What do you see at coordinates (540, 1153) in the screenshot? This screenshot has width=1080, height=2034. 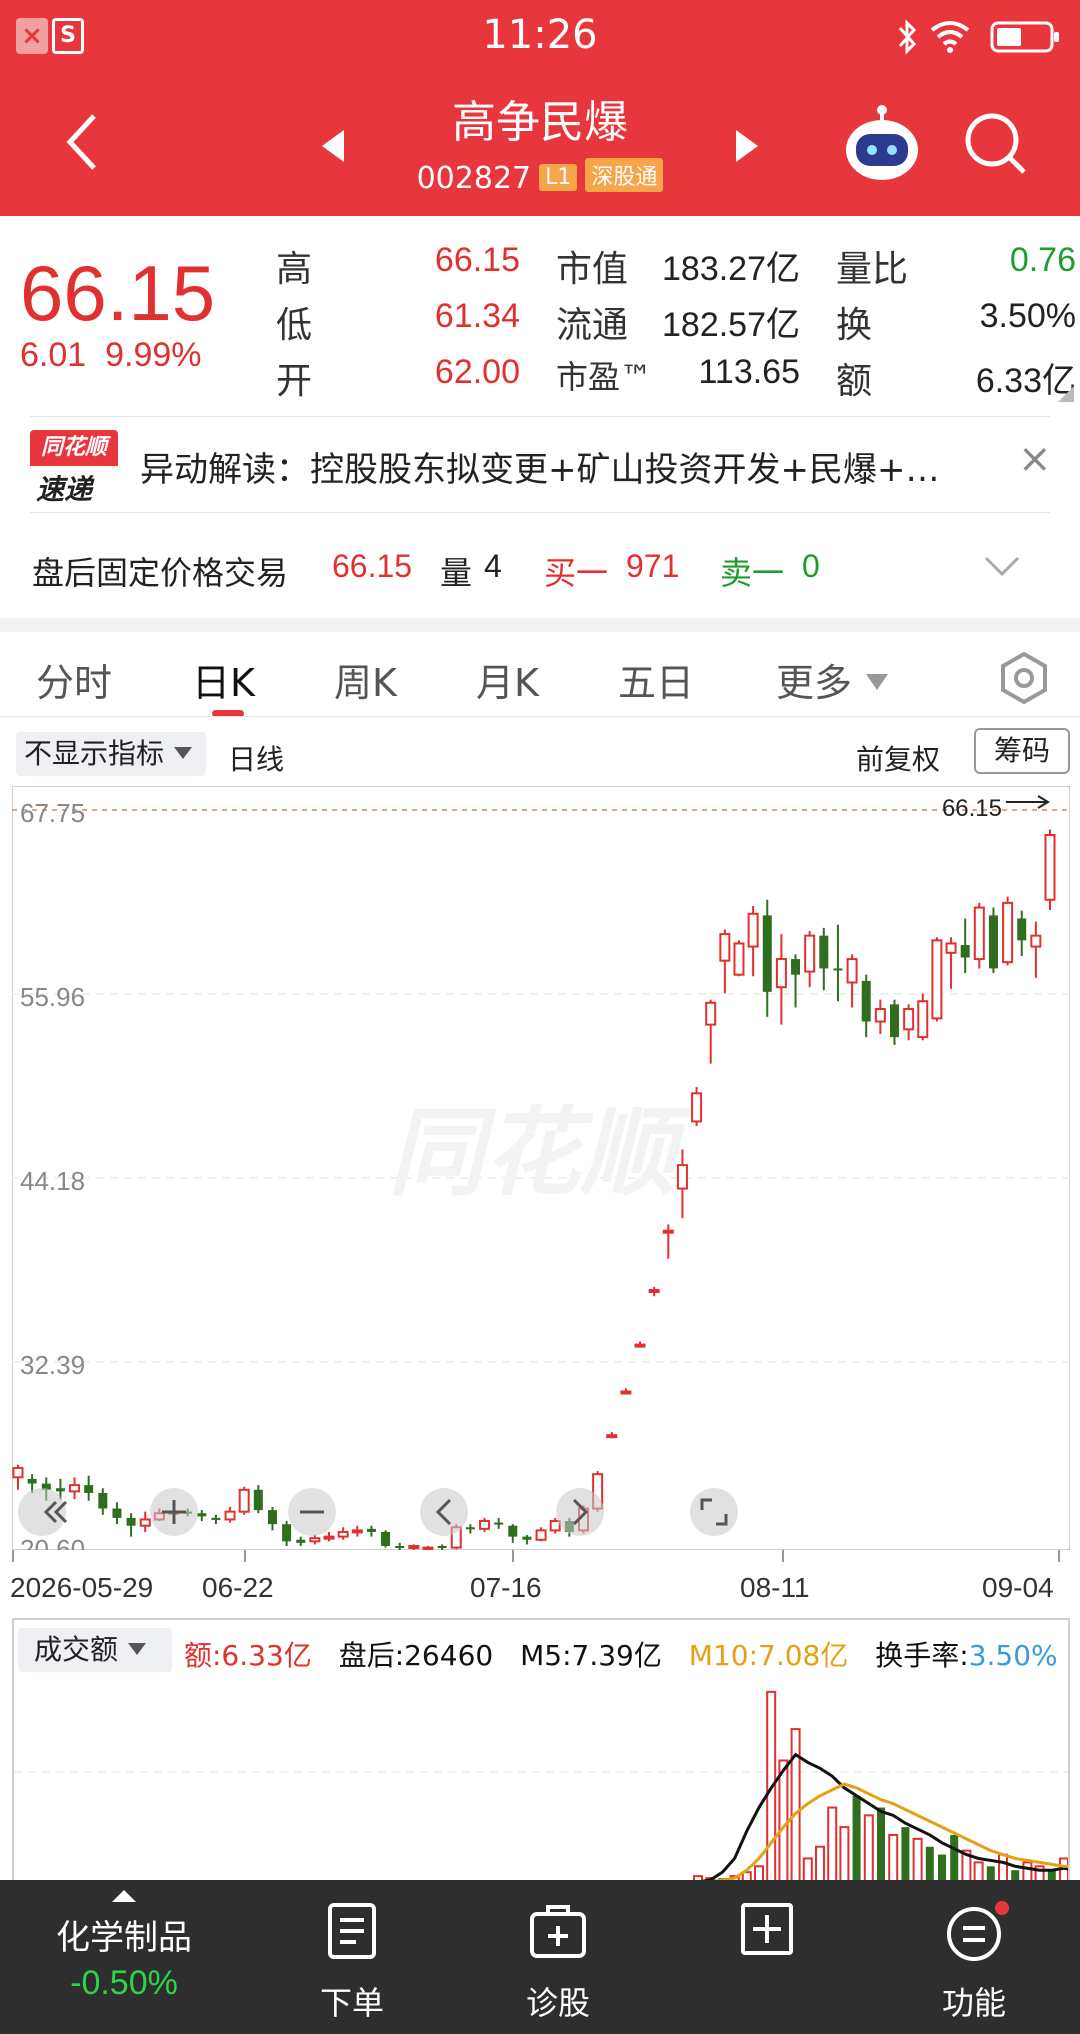 I see `watermark: 同花顺` at bounding box center [540, 1153].